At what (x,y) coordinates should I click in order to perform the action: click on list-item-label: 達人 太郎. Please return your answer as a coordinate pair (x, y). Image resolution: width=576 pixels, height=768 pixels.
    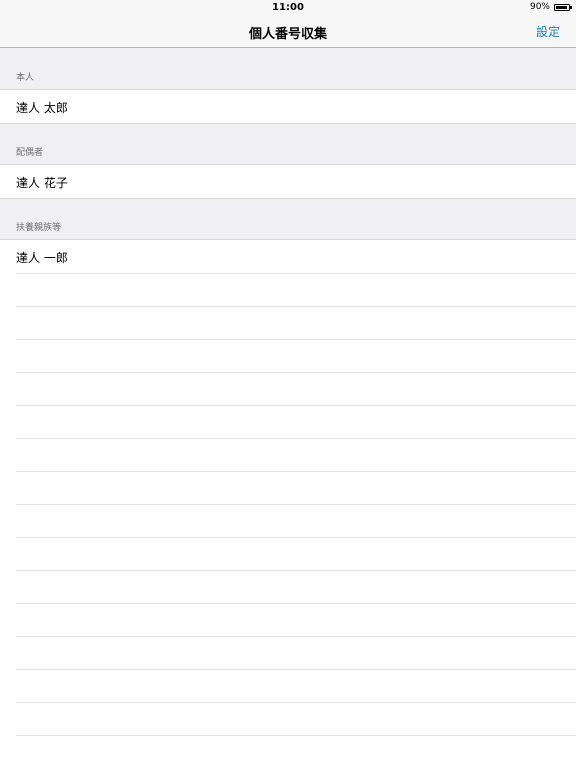
    Looking at the image, I should click on (42, 108).